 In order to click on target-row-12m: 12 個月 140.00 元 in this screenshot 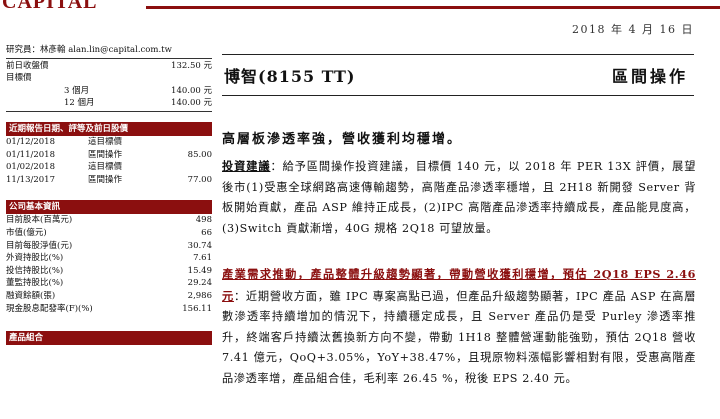, I will do `click(109, 103)`.